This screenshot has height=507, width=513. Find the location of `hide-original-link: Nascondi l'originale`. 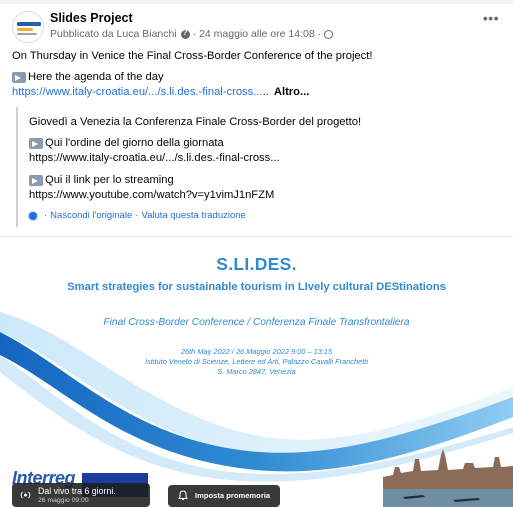

hide-original-link: Nascondi l'originale is located at coordinates (91, 215).